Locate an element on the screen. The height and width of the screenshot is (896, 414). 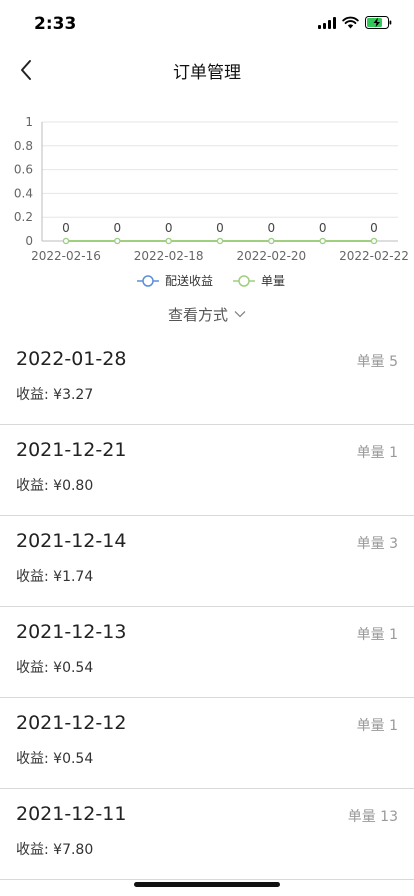
wifi-icon is located at coordinates (350, 22).